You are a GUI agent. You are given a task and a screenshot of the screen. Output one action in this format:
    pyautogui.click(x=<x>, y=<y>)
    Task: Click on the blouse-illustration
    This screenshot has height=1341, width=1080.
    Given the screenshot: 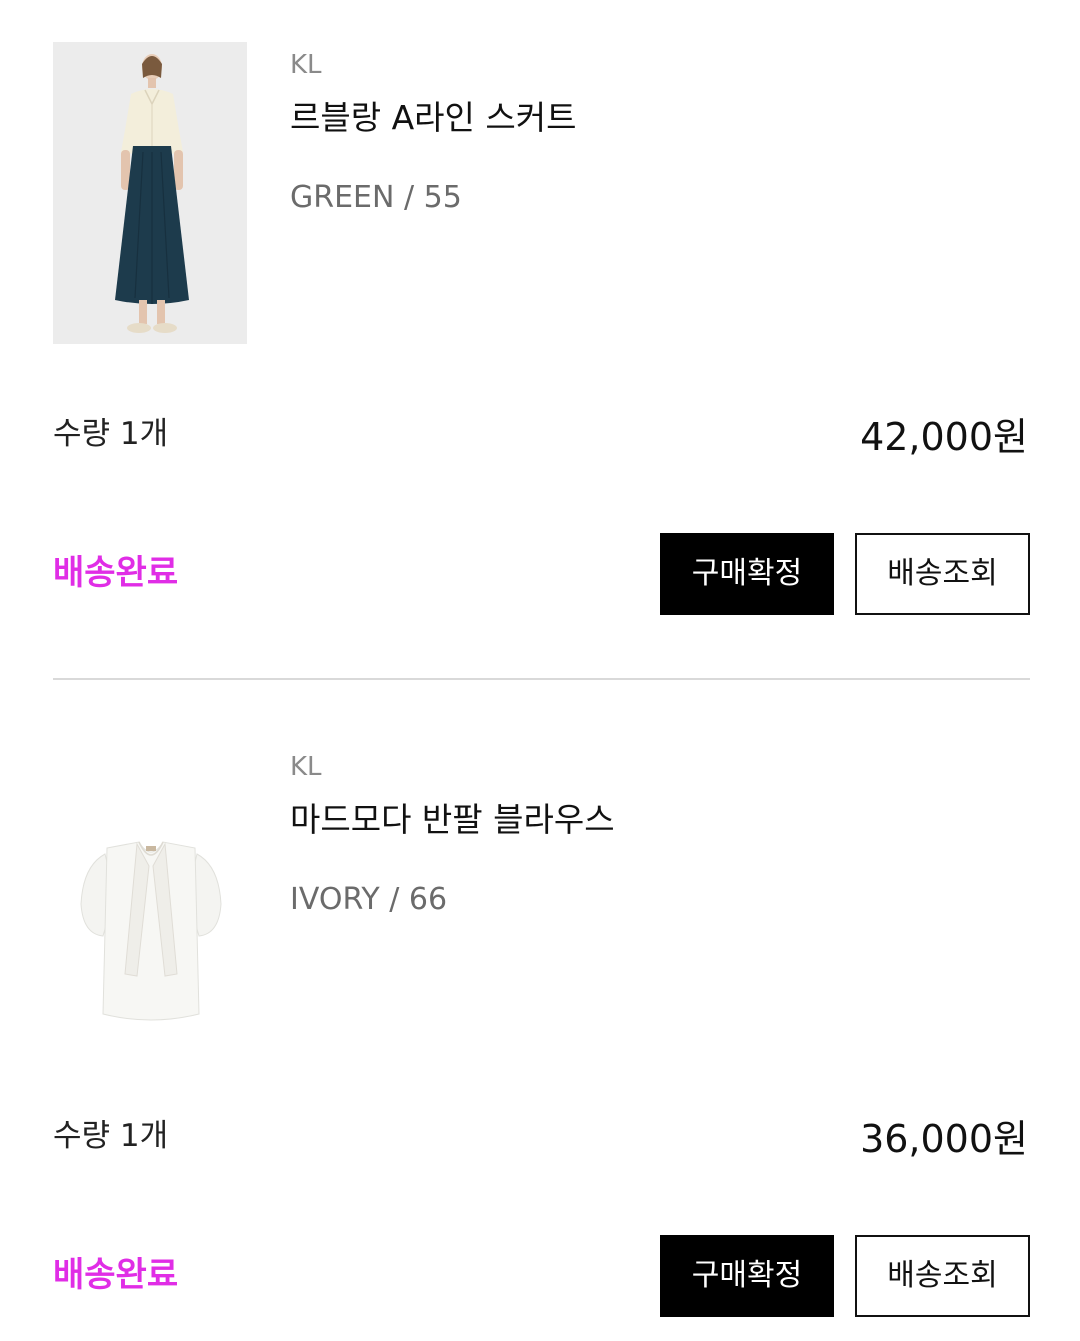 What is the action you would take?
    pyautogui.click(x=150, y=895)
    